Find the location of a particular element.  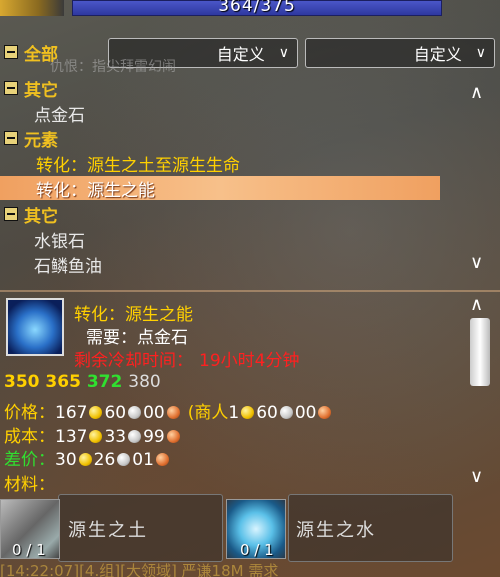

list-item-label: 石鳞鱼油 is located at coordinates (68, 266).